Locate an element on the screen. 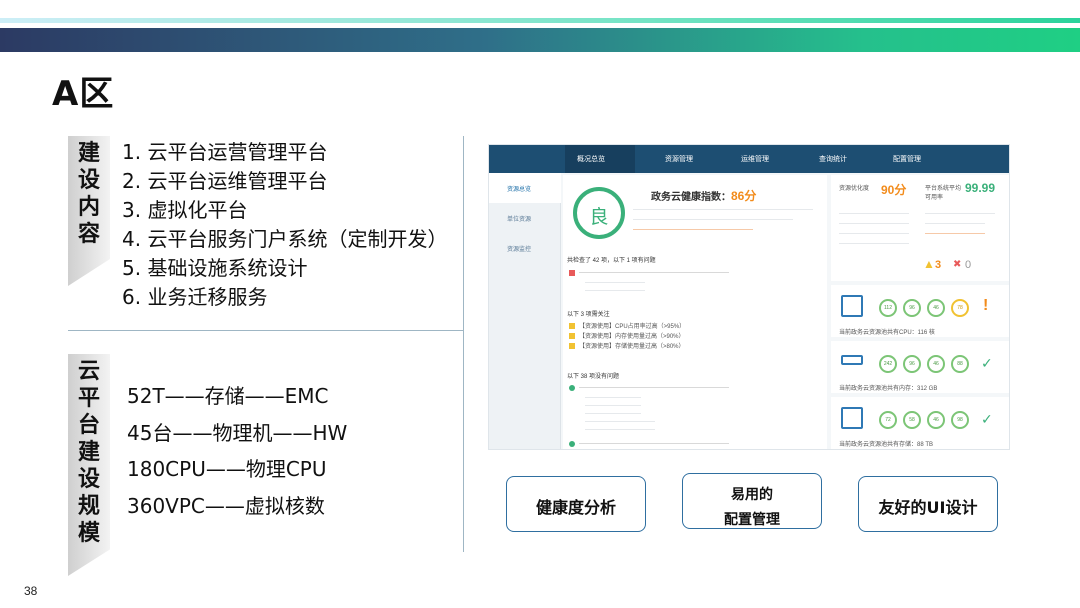 Image resolution: width=1080 pixels, height=608 pixels. gauge: 242 is located at coordinates (888, 364).